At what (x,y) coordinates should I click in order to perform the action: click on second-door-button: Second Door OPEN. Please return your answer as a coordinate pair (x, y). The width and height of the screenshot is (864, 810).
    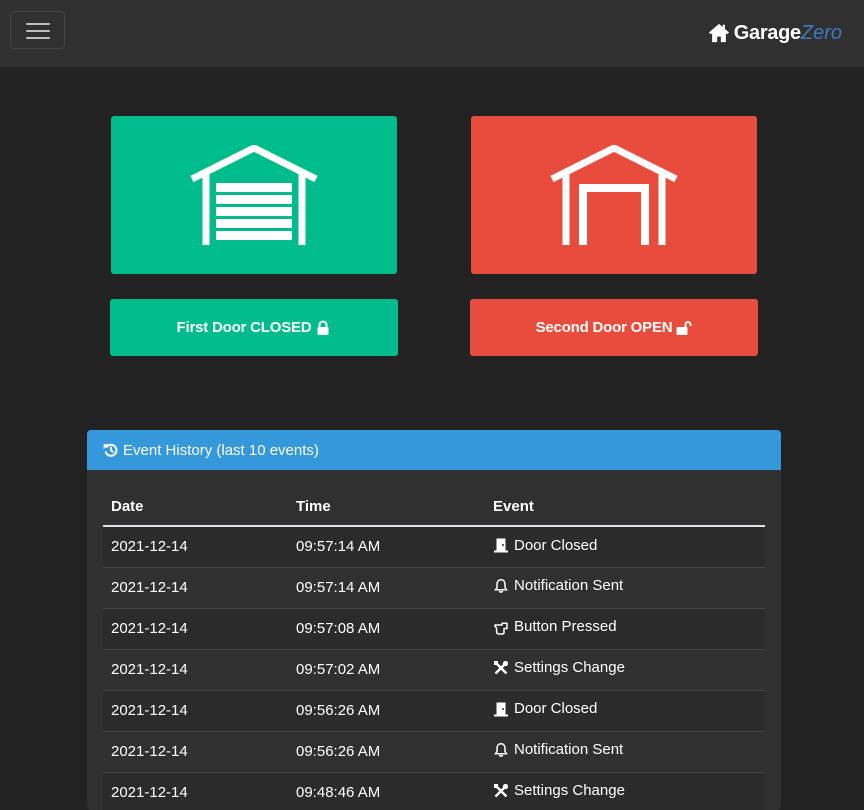
    Looking at the image, I should click on (614, 327).